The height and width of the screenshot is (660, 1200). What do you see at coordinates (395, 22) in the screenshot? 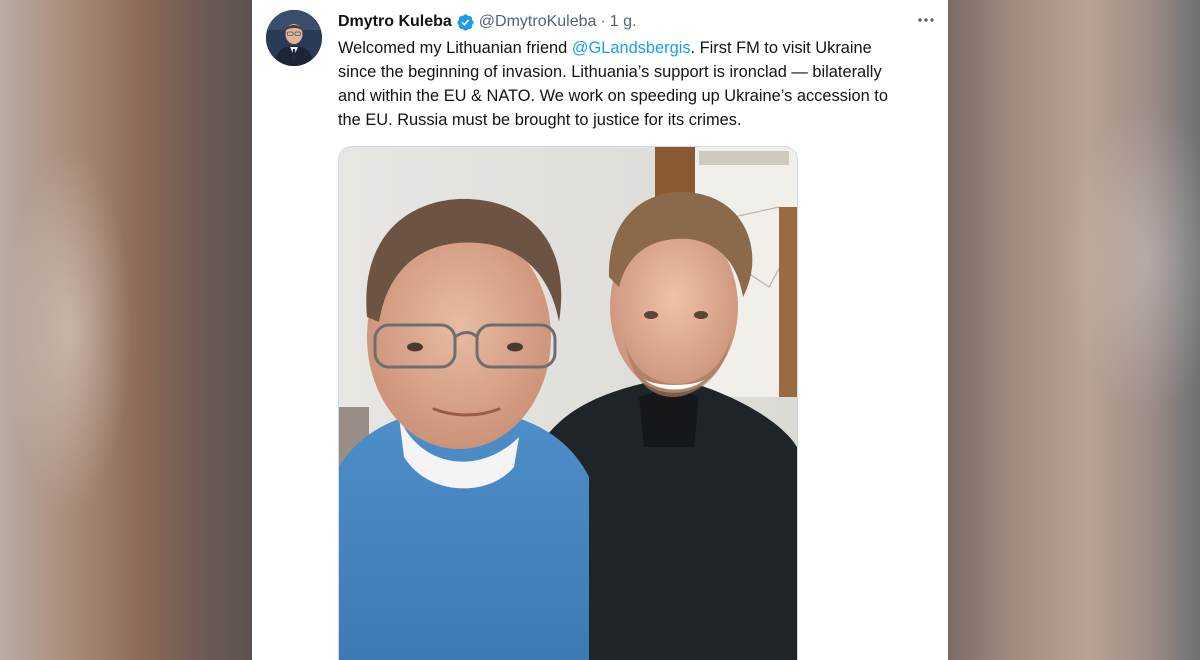
I see `author-name: Dmytro Kuleba` at bounding box center [395, 22].